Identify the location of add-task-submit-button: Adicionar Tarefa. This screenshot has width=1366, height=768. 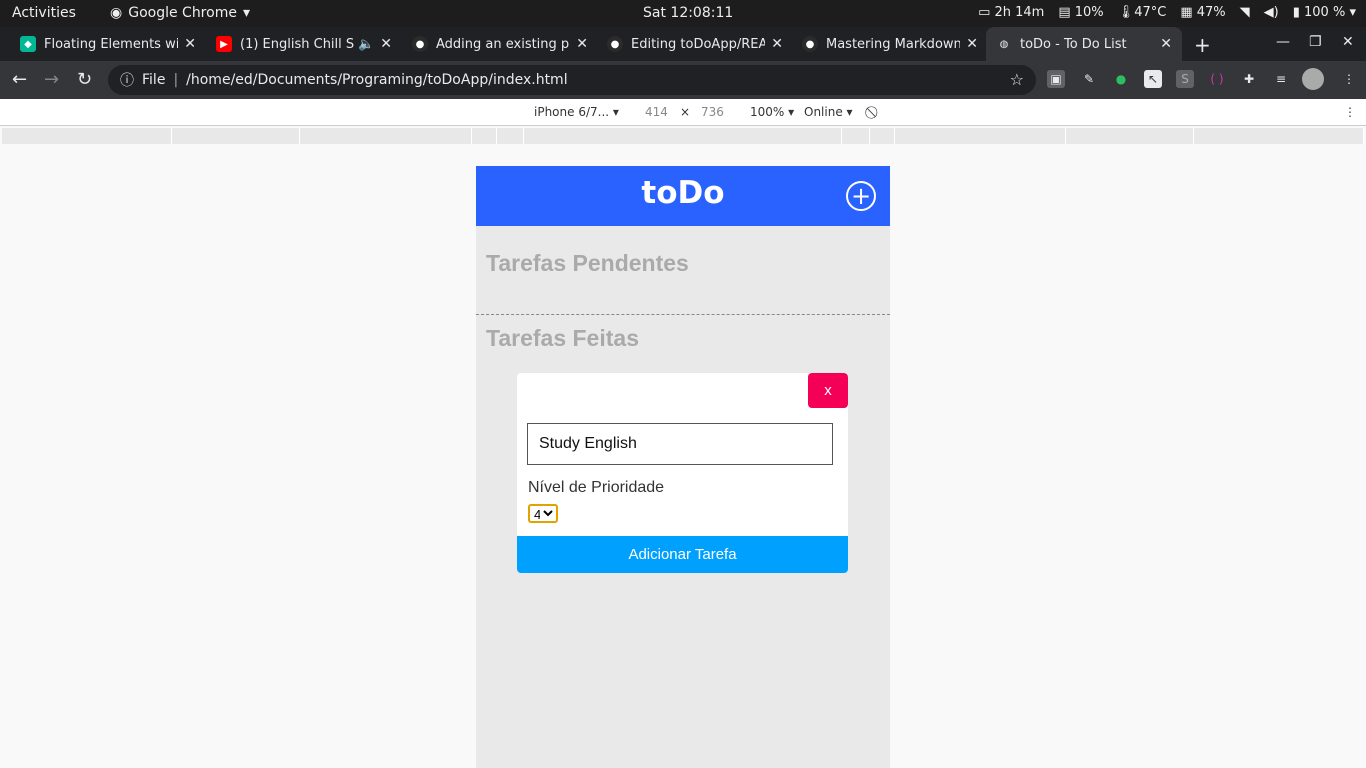
(682, 554).